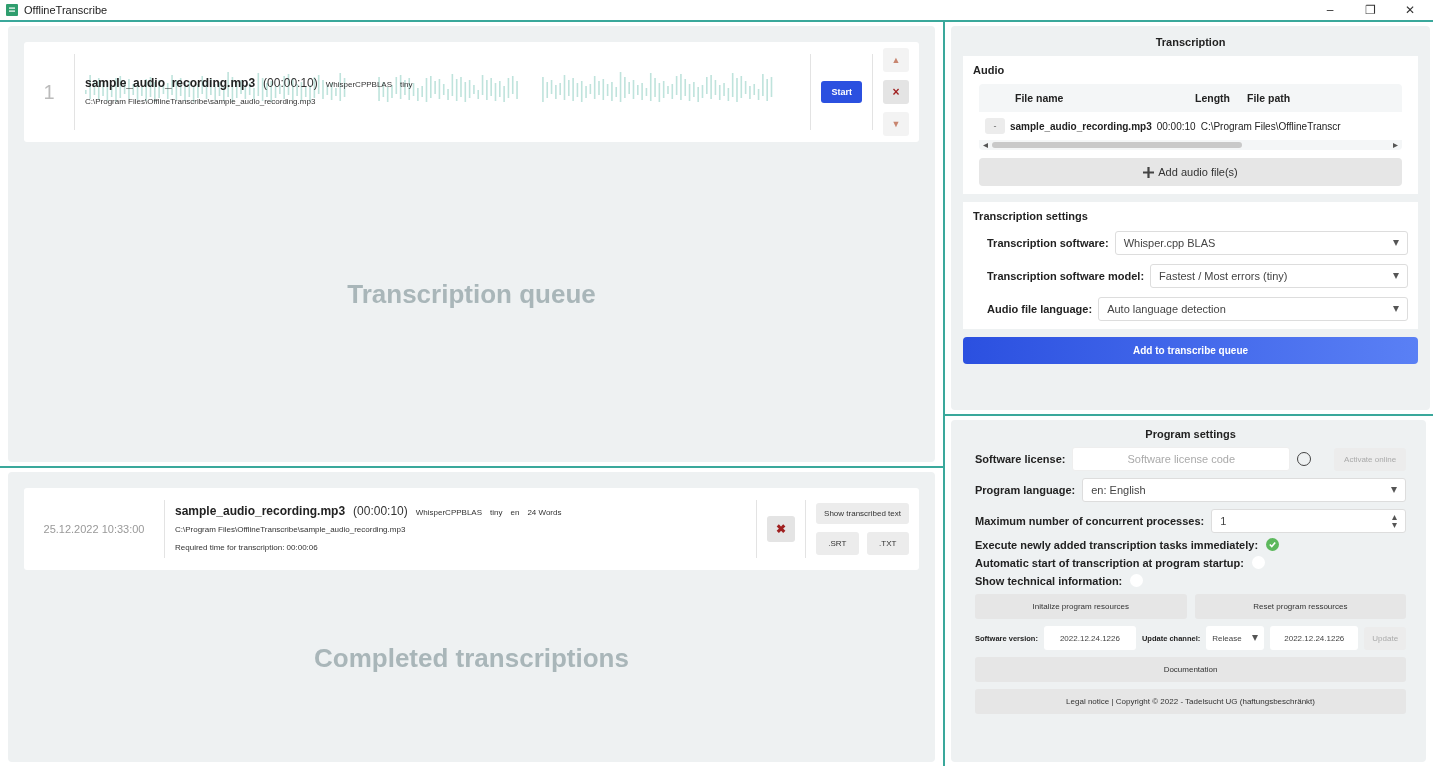  What do you see at coordinates (1048, 243) in the screenshot?
I see `setting-label: Transcription software:` at bounding box center [1048, 243].